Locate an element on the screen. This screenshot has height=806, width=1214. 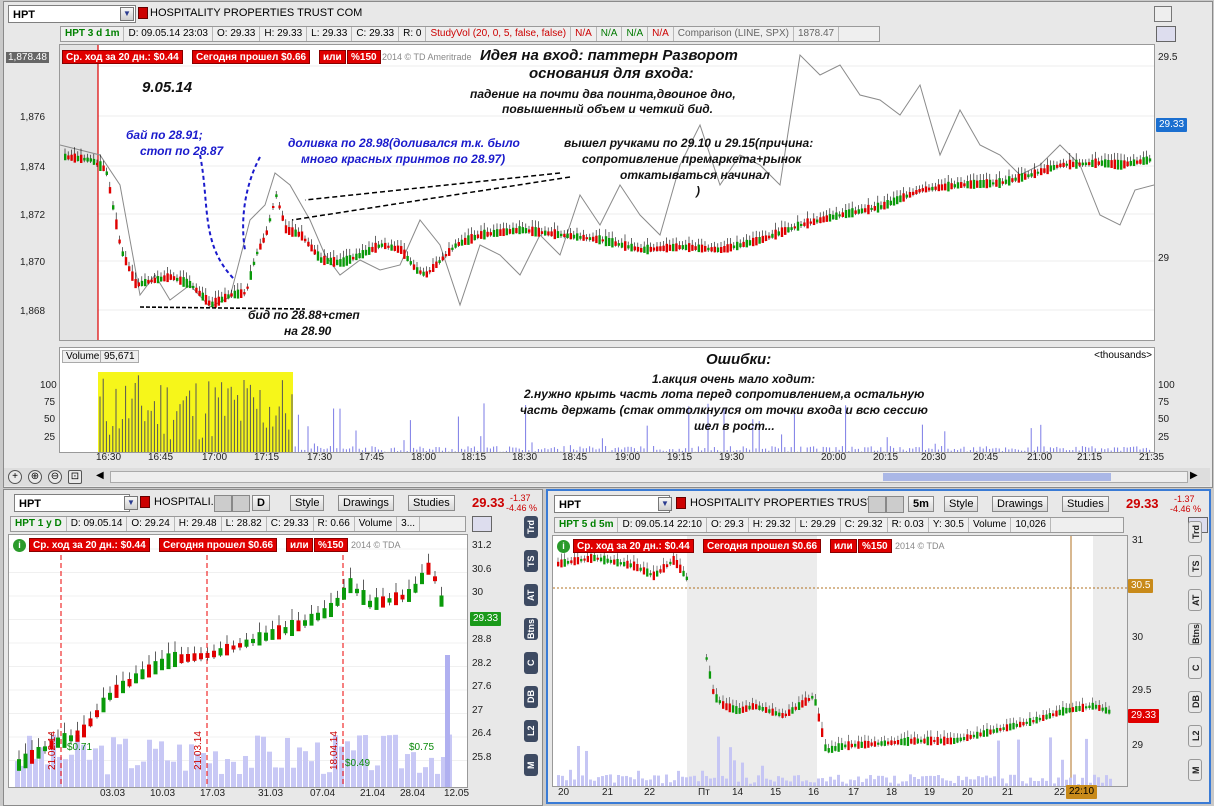
chart-settings-icon is located at coordinates (1163, 14).